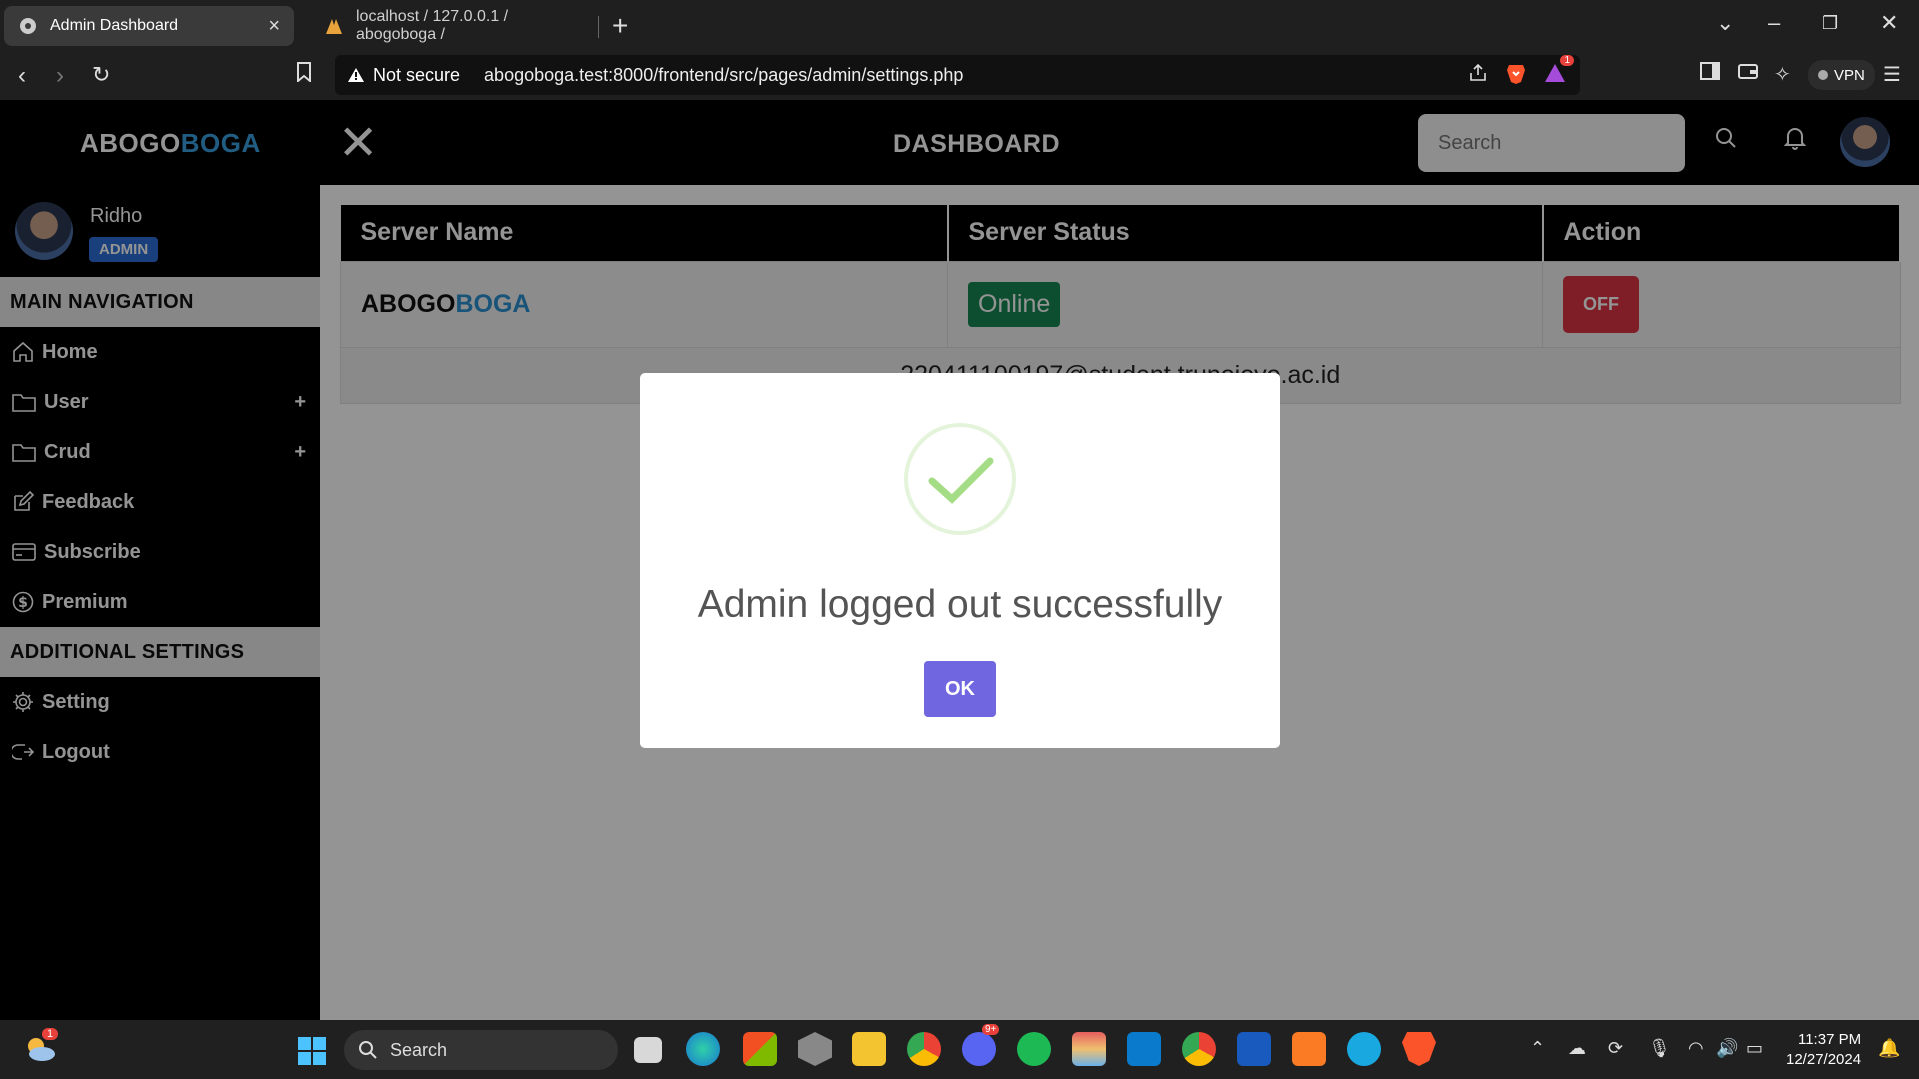  Describe the element at coordinates (1559, 72) in the screenshot. I see `brave-rewards-icon: 1` at that location.